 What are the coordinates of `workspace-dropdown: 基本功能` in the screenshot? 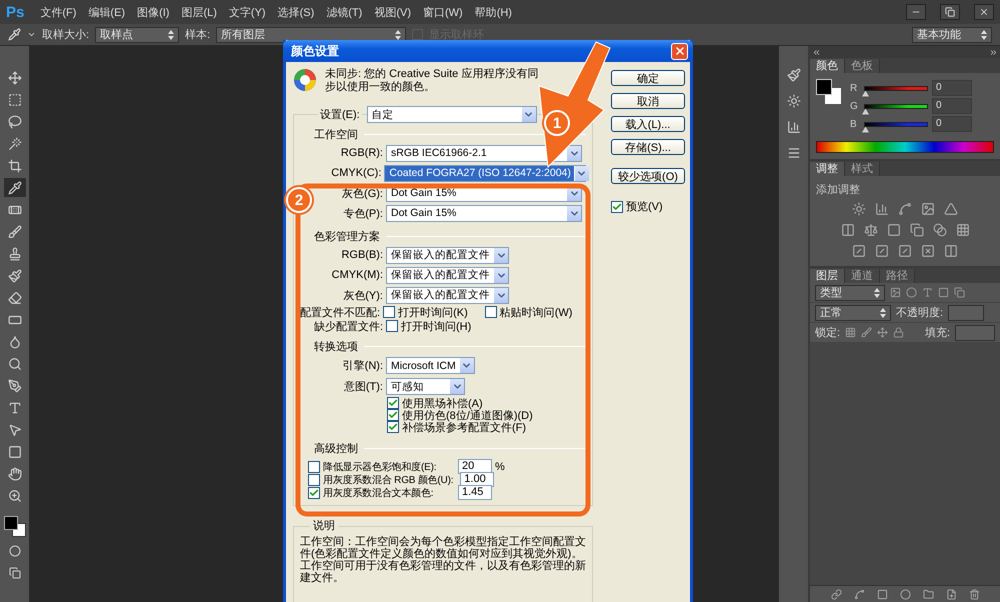 It's located at (952, 34).